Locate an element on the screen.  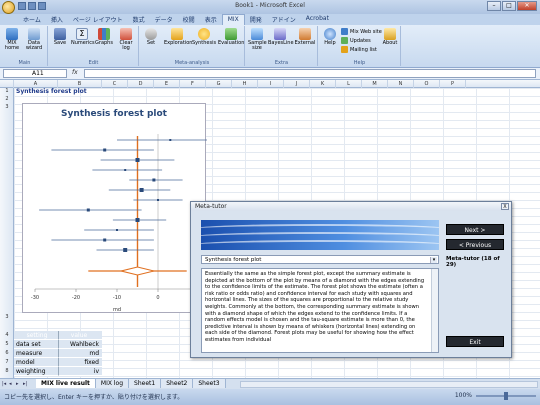
row-header: 7 is located at coordinates (7, 362).